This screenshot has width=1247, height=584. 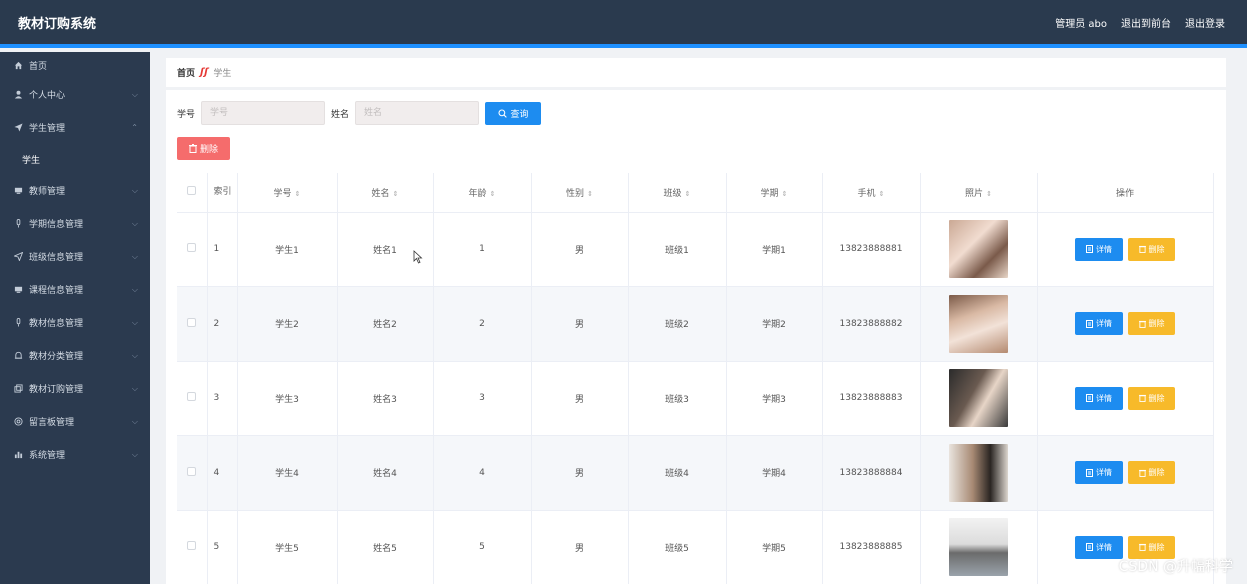 I want to click on sidebar-item-teacher-management: 教师管理 ⌵, so click(x=75, y=190).